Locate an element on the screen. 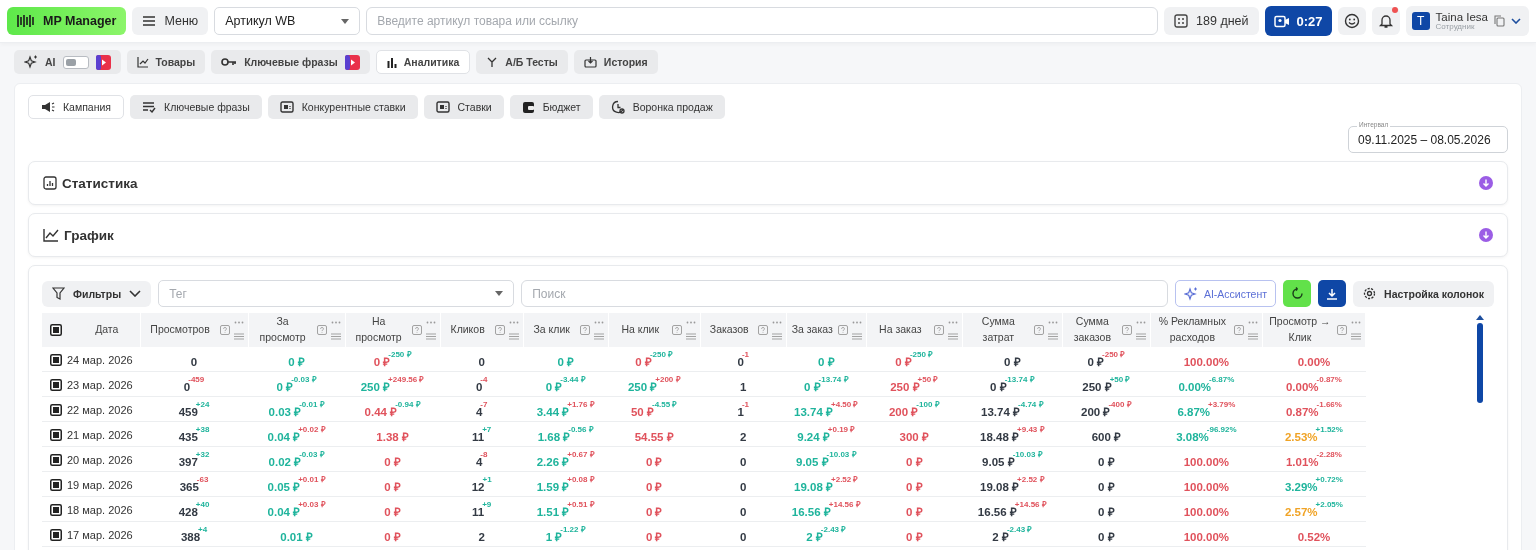 The image size is (1536, 550). nav-tab: Товары is located at coordinates (166, 62).